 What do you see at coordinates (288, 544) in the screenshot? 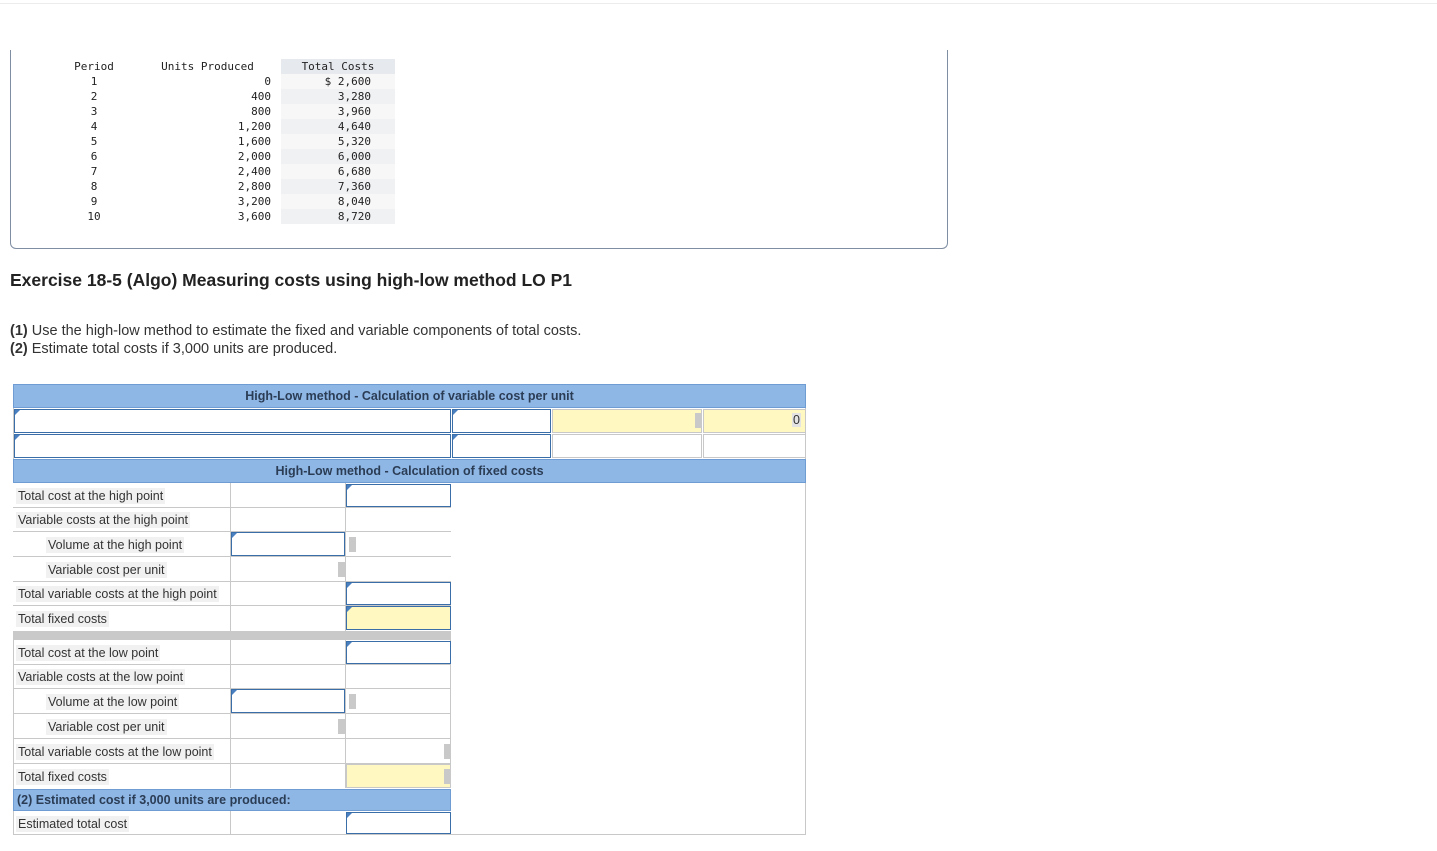
I see `volume-high-input` at bounding box center [288, 544].